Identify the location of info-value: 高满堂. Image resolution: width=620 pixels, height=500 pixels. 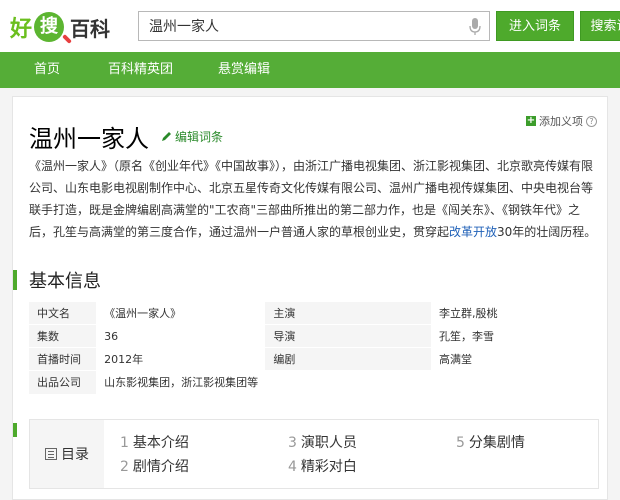
(515, 359).